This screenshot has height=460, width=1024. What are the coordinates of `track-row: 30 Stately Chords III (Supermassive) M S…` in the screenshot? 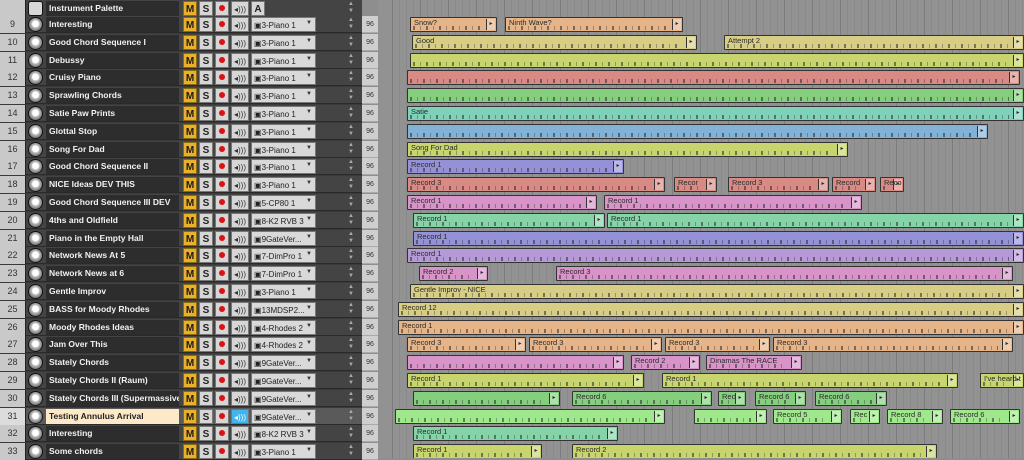 It's located at (181, 398).